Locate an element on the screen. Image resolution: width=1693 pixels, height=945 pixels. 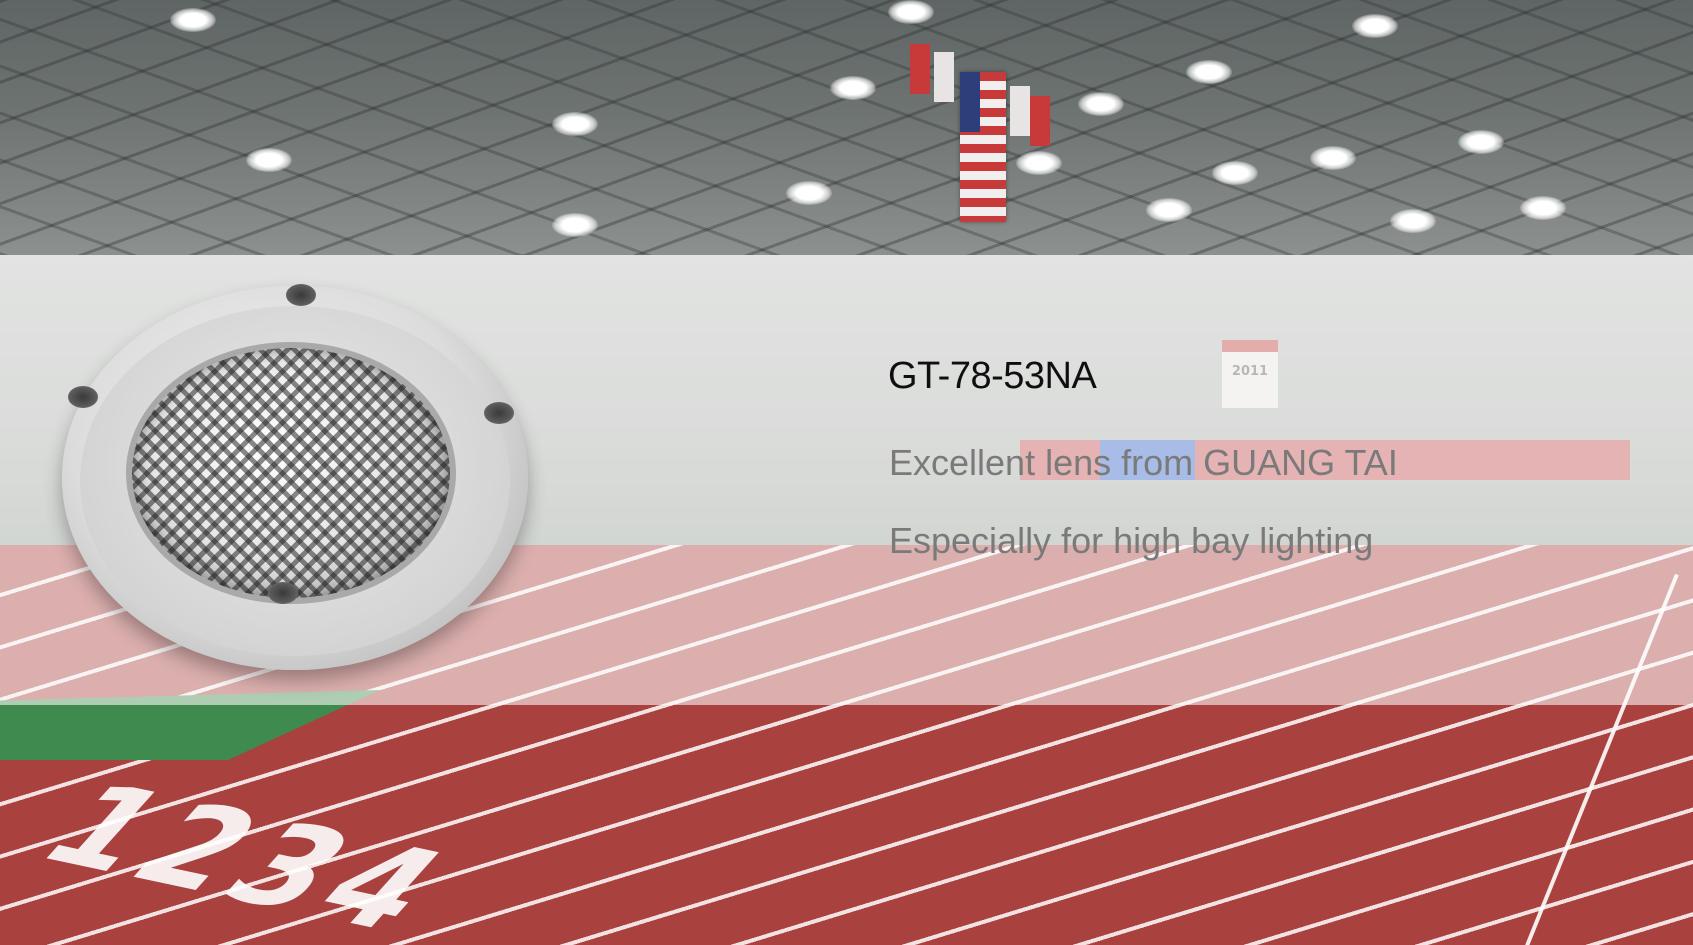
american-flag-canton is located at coordinates (970, 102).